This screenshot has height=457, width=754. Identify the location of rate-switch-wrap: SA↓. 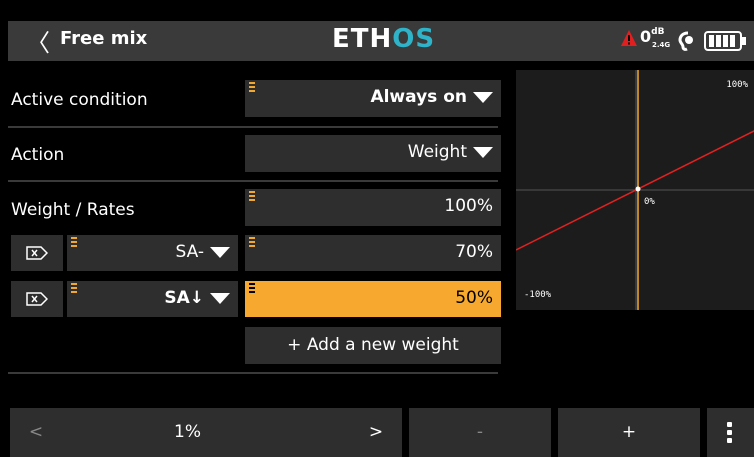
(197, 298).